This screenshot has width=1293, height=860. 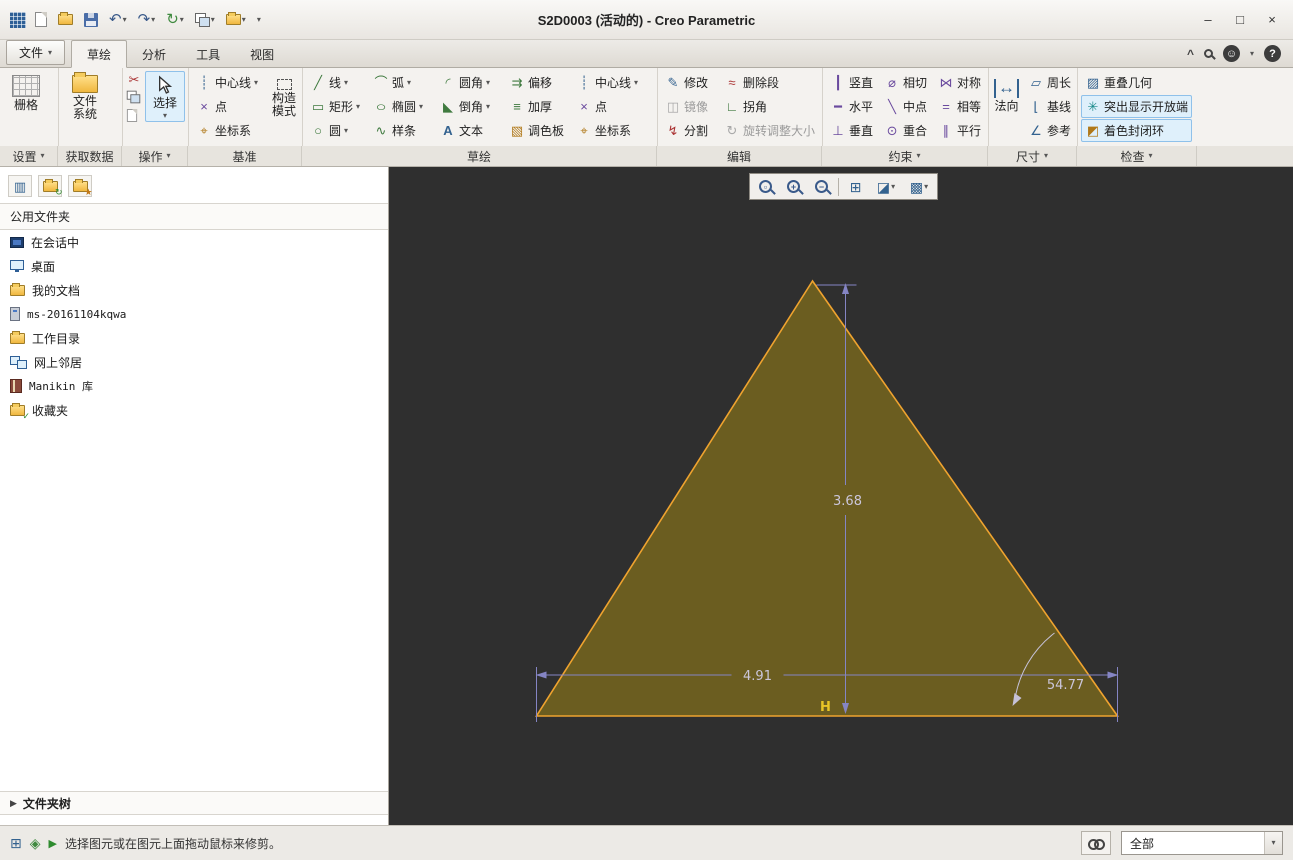 I want to click on corner-button: ∟ 拐角, so click(x=769, y=106).